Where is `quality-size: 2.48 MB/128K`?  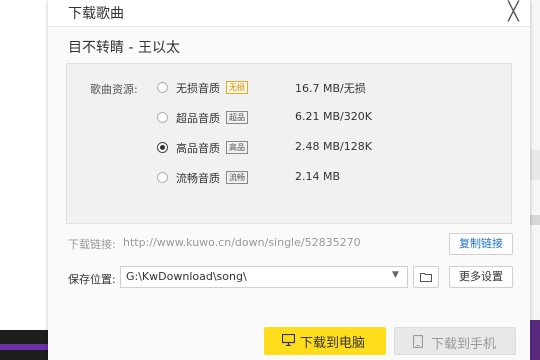
quality-size: 2.48 MB/128K is located at coordinates (333, 146).